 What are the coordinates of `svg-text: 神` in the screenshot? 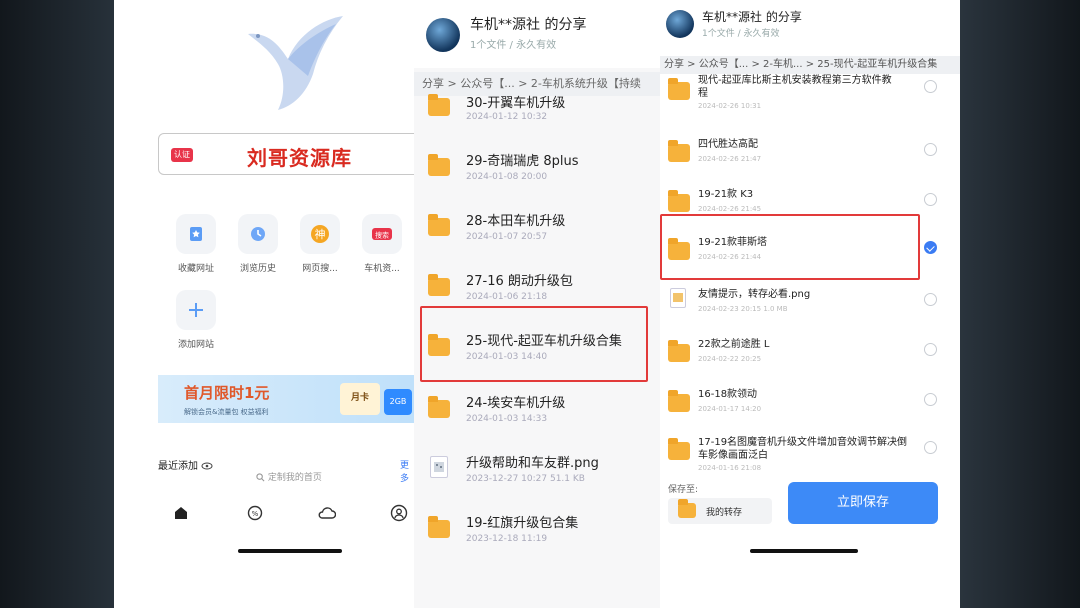 It's located at (320, 234).